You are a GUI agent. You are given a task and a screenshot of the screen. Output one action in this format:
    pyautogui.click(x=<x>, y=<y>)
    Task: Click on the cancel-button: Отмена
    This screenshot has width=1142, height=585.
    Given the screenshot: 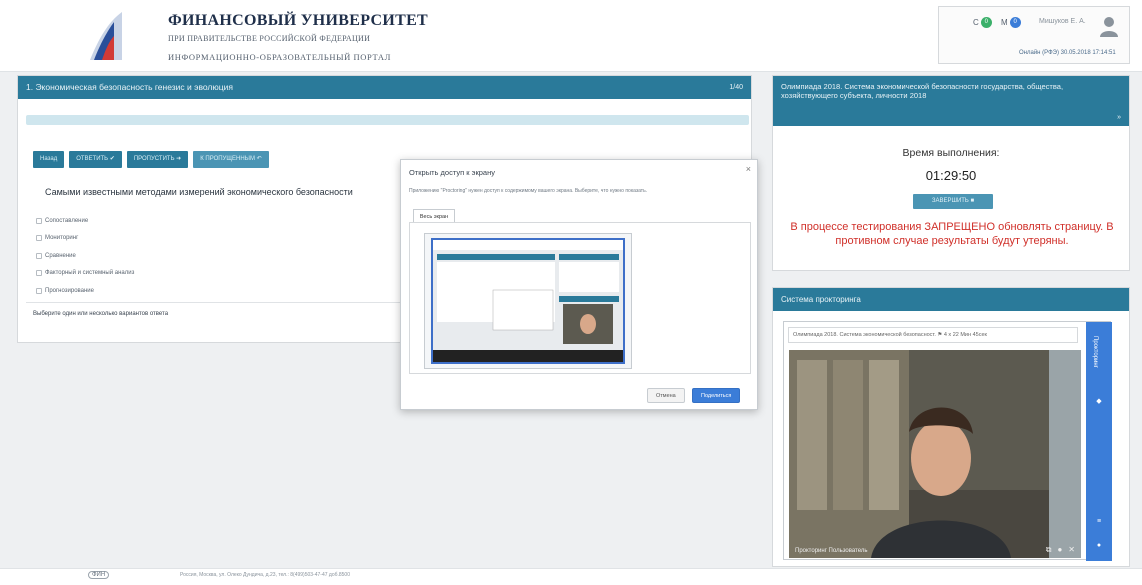 What is the action you would take?
    pyautogui.click(x=666, y=395)
    